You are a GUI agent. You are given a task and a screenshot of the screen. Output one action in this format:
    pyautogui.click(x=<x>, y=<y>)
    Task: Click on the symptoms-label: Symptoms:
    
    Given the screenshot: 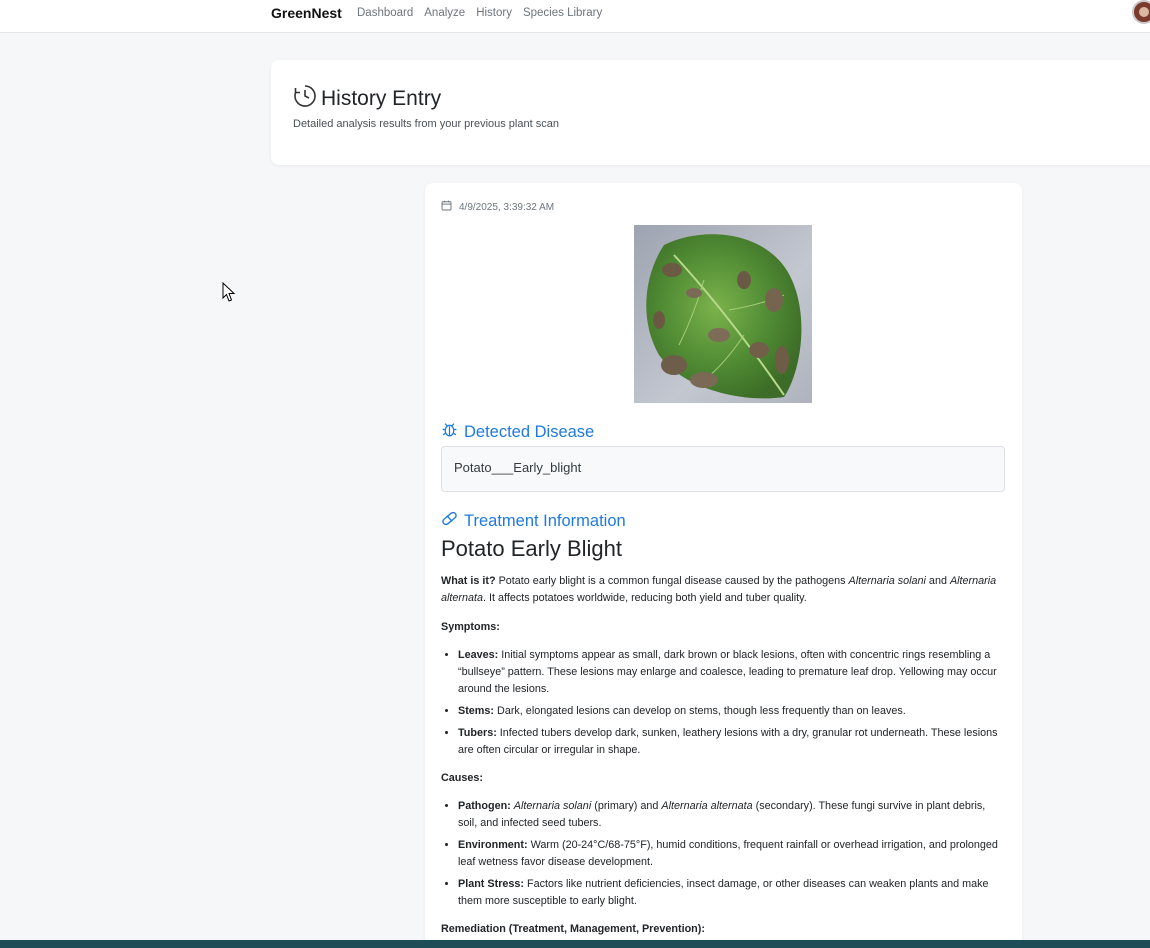 What is the action you would take?
    pyautogui.click(x=470, y=627)
    